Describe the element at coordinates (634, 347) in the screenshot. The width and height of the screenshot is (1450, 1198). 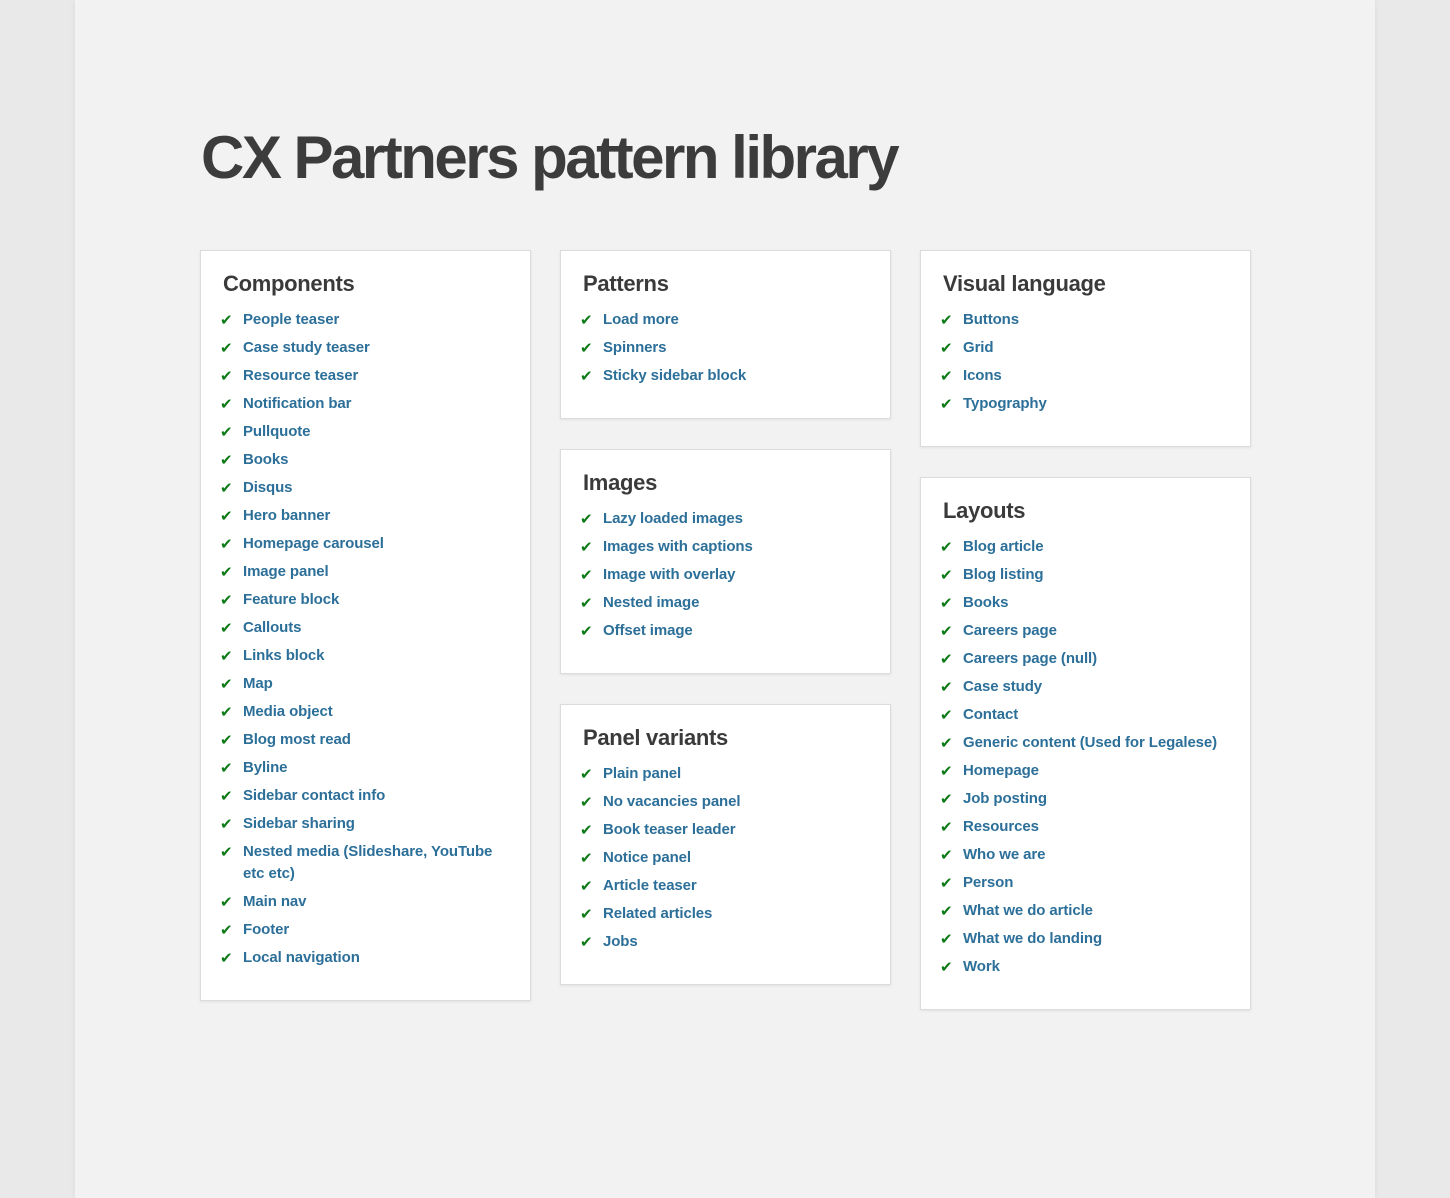
I see `pattern-link: Spinners` at that location.